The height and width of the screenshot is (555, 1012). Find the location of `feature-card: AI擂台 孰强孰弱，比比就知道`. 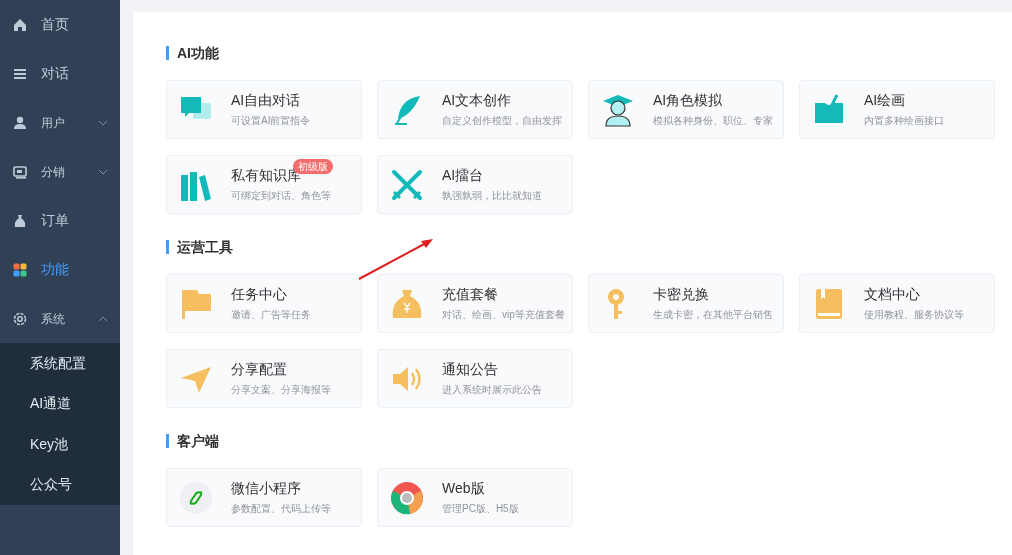

feature-card: AI擂台 孰强孰弱，比比就知道 is located at coordinates (475, 184).